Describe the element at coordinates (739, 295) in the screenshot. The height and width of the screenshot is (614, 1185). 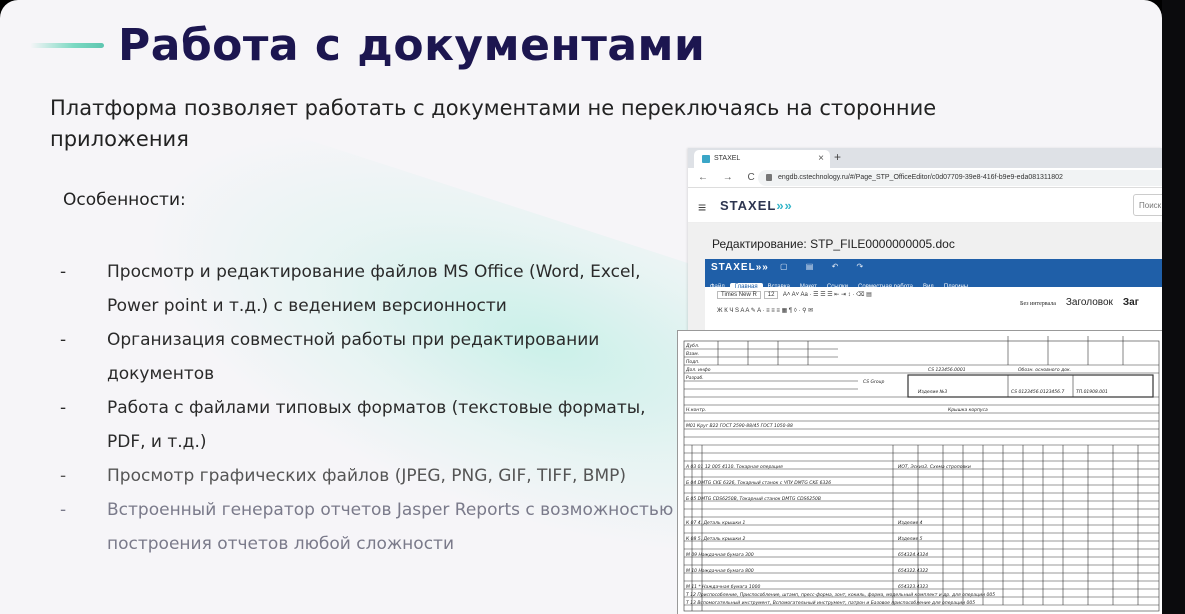
I see `font-name-select: Times New R` at that location.